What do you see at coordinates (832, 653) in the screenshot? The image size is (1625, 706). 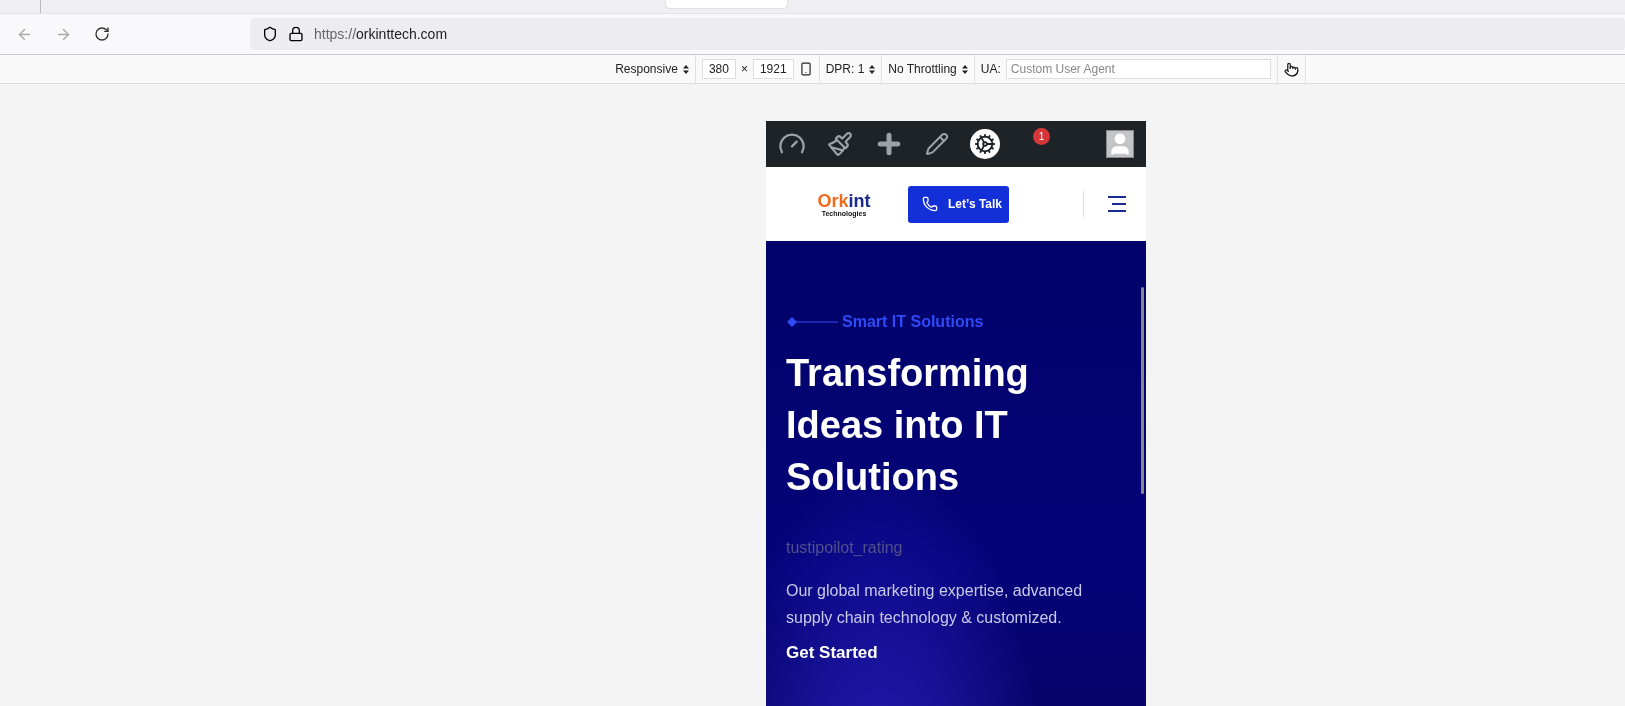 I see `get-started-link: Get Started` at bounding box center [832, 653].